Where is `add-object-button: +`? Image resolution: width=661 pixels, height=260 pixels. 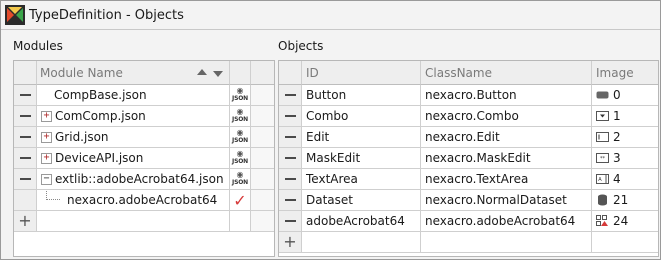
add-object-button: + is located at coordinates (290, 242).